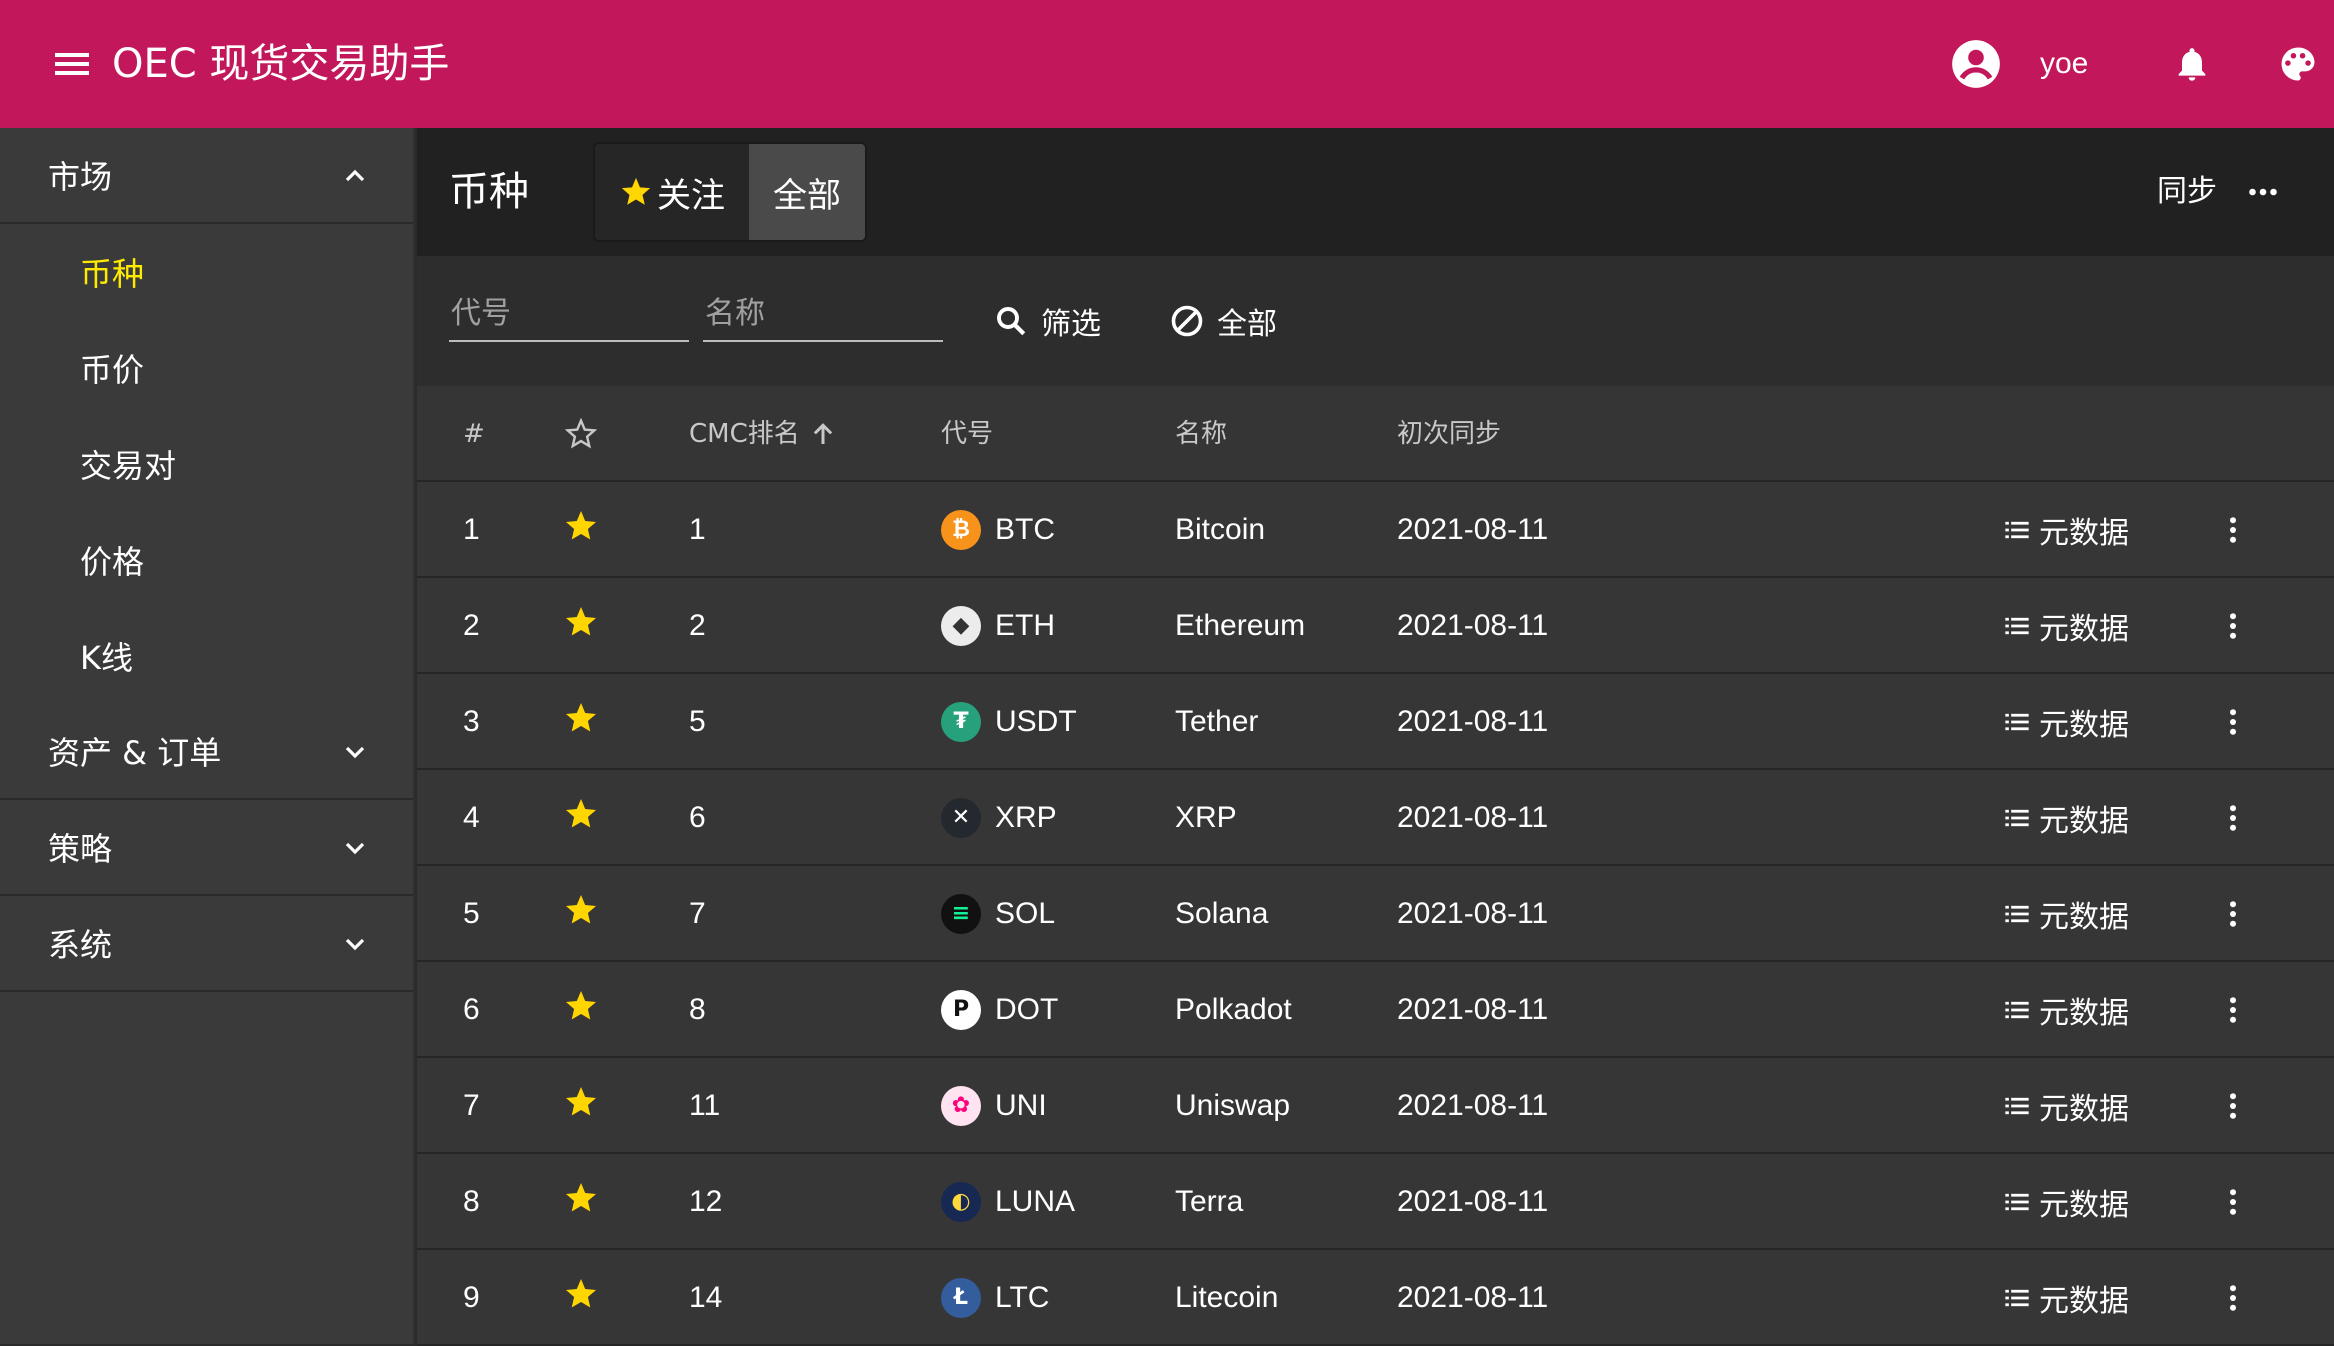 The image size is (2334, 1346). I want to click on nav-group-system: 系统, so click(206, 944).